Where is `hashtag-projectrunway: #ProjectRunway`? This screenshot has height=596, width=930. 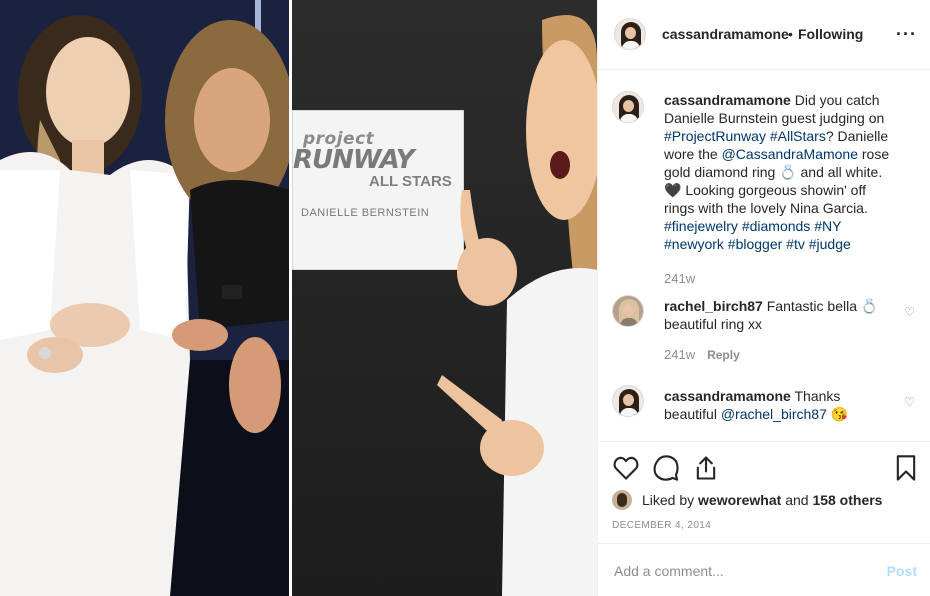 hashtag-projectrunway: #ProjectRunway is located at coordinates (715, 136).